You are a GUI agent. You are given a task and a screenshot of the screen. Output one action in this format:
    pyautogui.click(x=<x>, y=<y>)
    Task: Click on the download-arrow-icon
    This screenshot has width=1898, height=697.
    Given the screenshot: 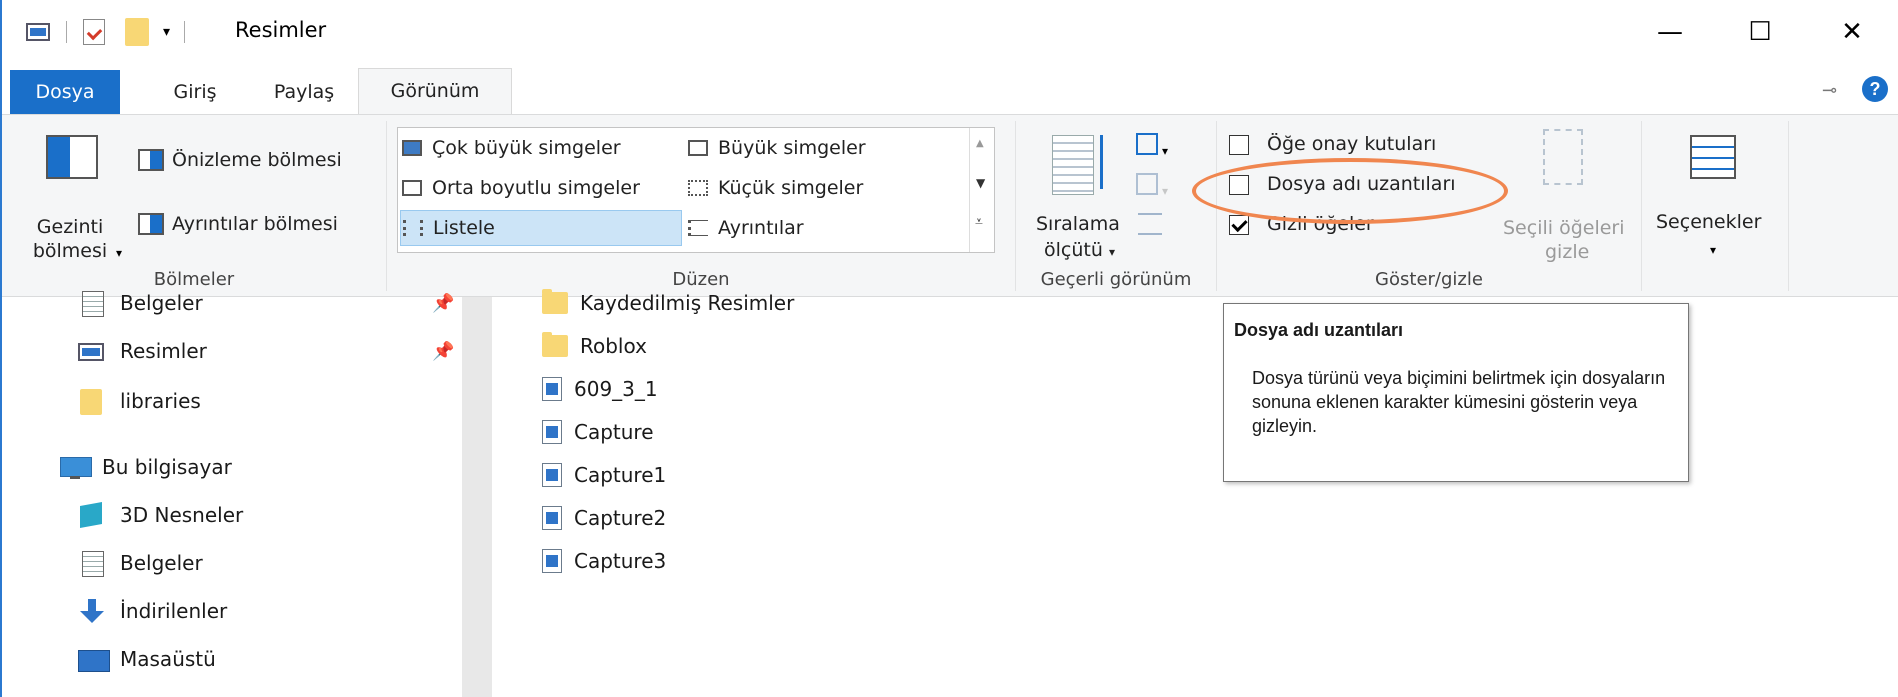 What is the action you would take?
    pyautogui.click(x=92, y=611)
    